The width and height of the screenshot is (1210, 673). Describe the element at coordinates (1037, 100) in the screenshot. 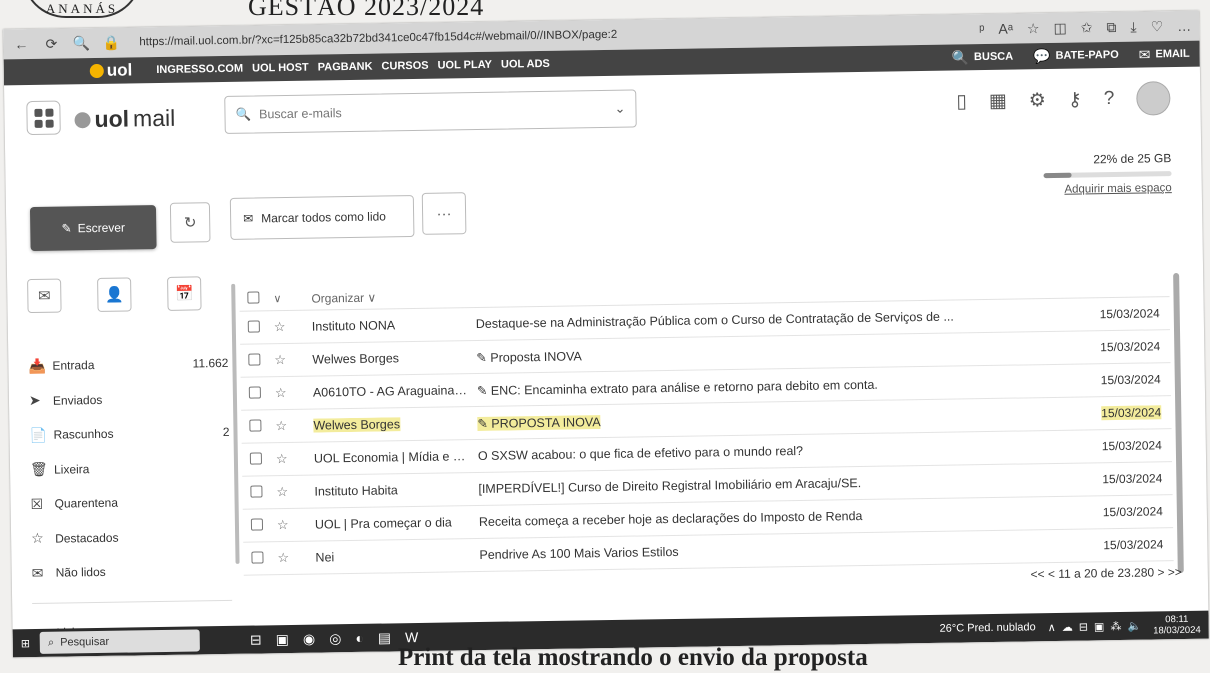

I see `gear-icon: ⚙` at that location.